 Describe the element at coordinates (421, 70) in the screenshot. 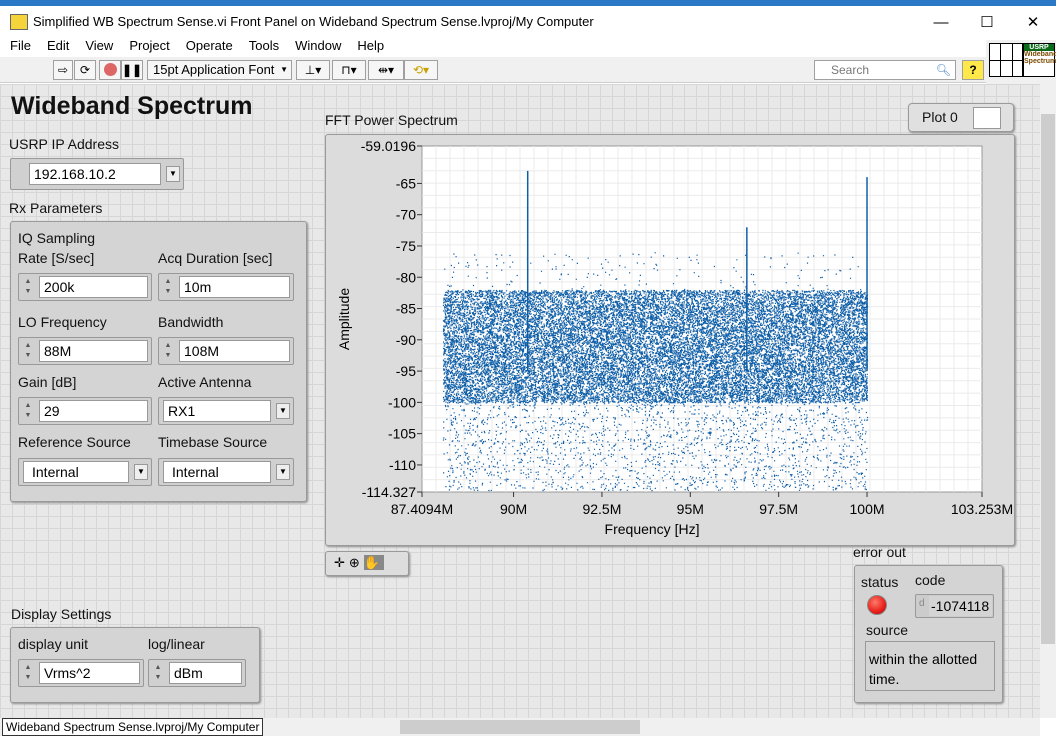

I see `reorder-button: ⟲▾` at that location.